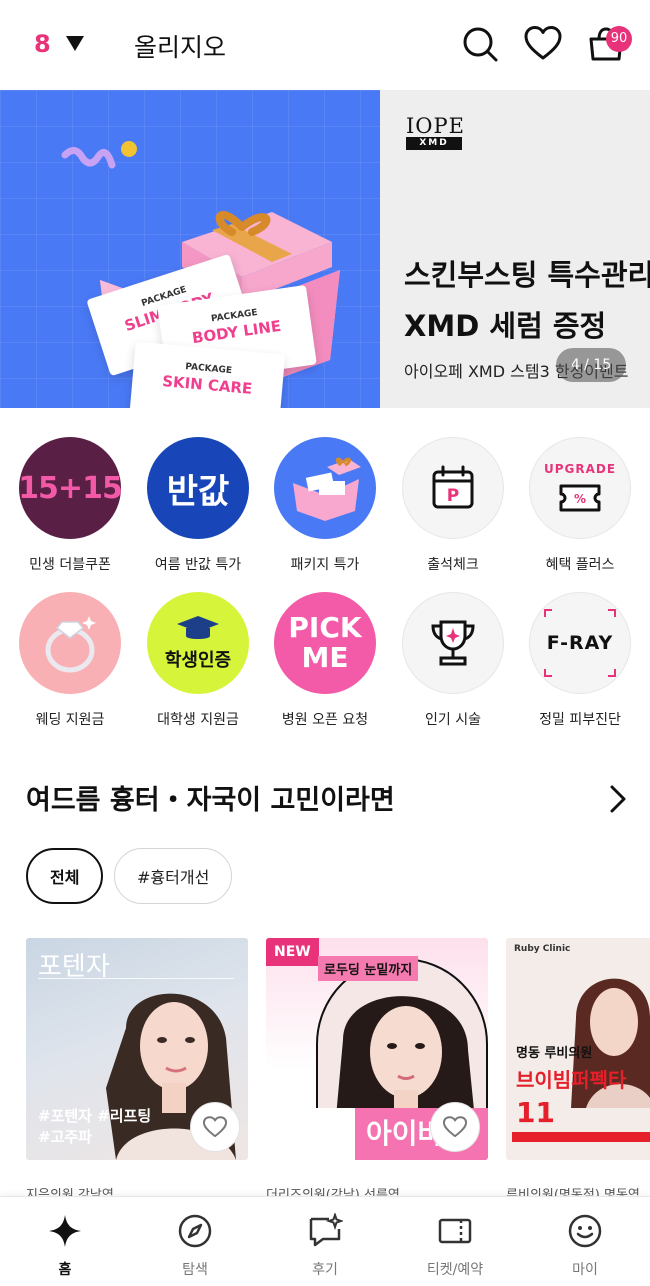 The height and width of the screenshot is (1286, 650). Describe the element at coordinates (292, 952) in the screenshot. I see `new-badge: NEW` at that location.